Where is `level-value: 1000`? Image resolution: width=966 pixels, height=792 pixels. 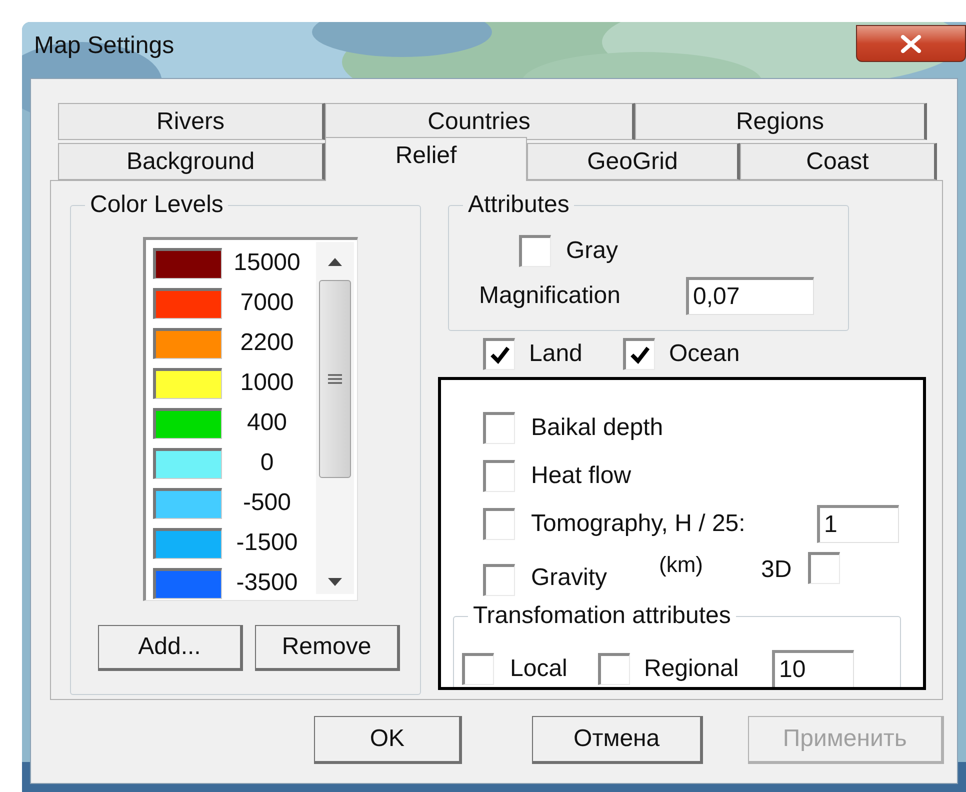 level-value: 1000 is located at coordinates (267, 383).